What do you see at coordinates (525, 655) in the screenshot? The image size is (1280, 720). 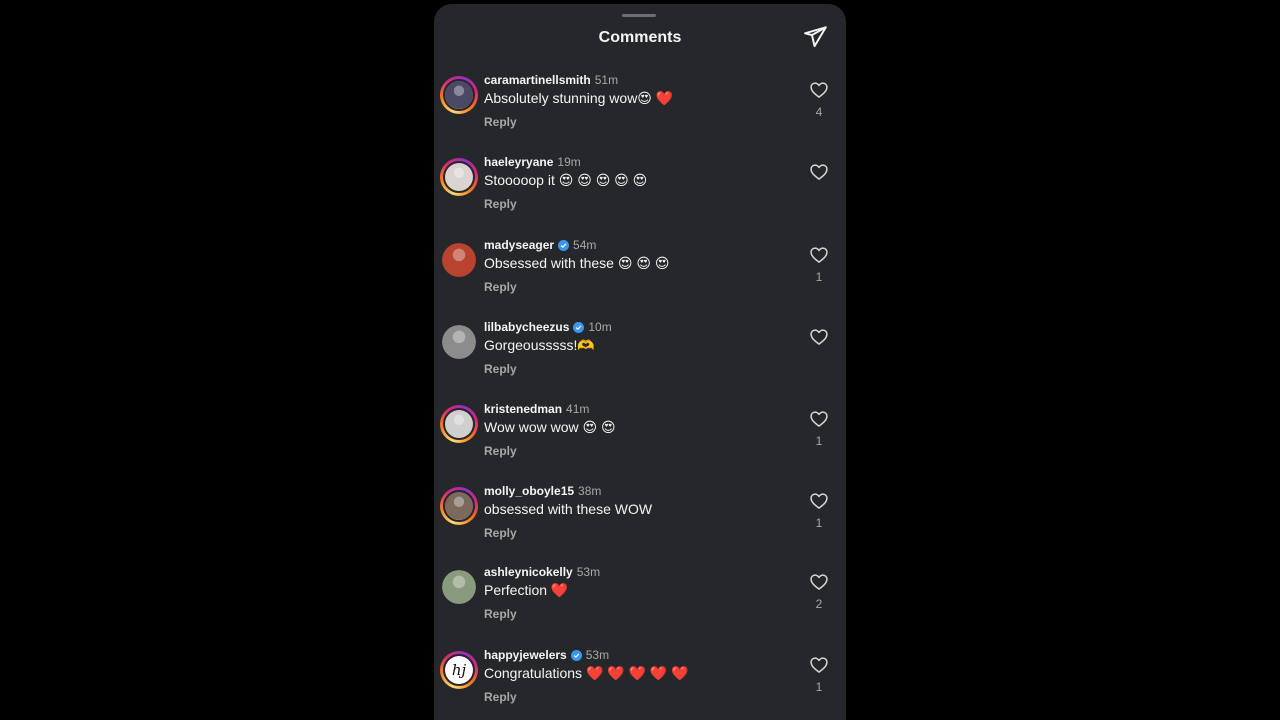 I see `username: happyjewelers` at bounding box center [525, 655].